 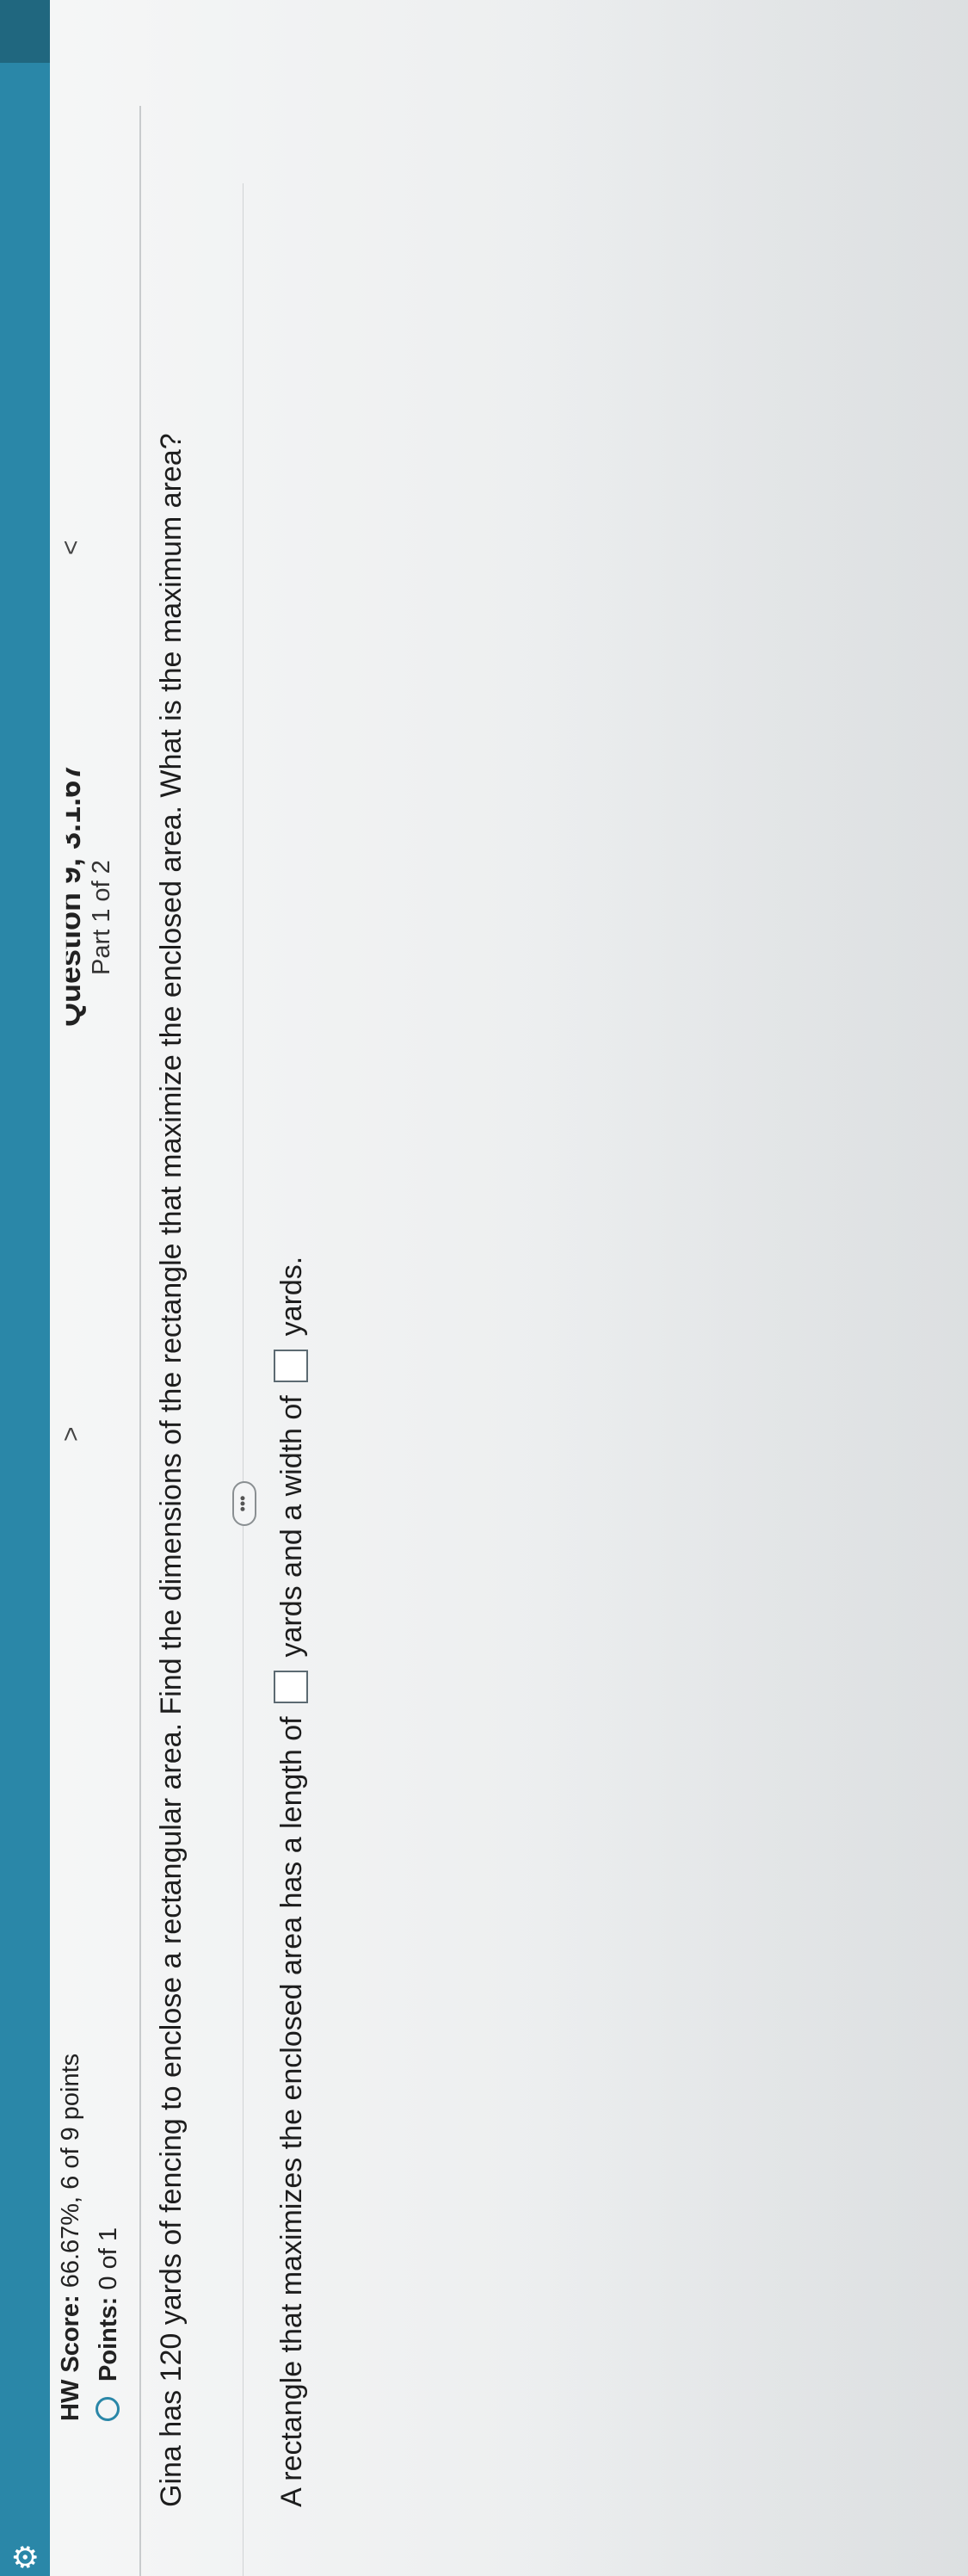 I want to click on top-bar-edge, so click(x=25, y=31).